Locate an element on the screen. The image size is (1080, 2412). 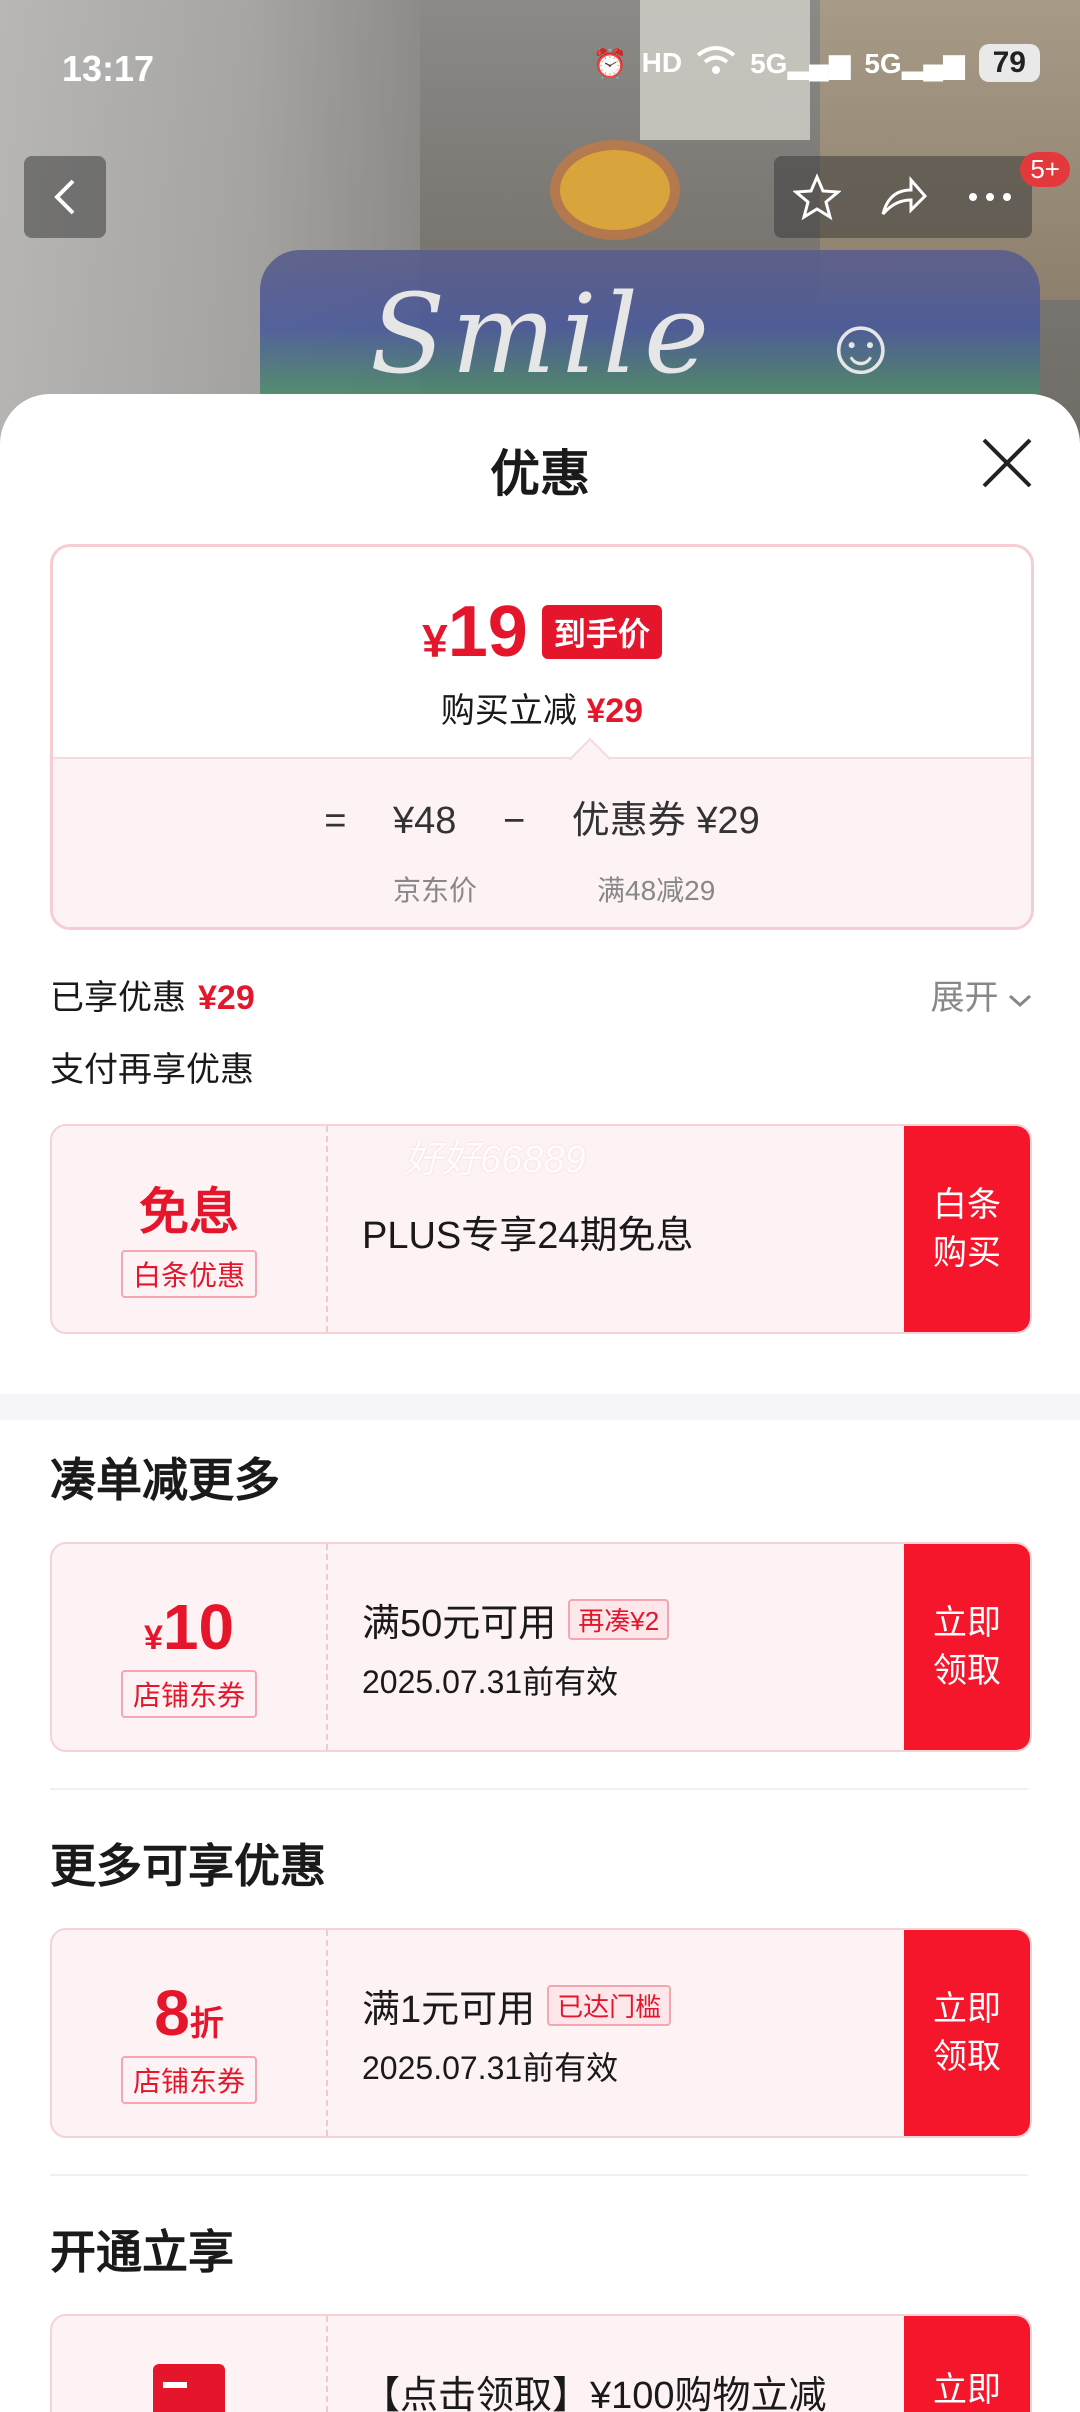
coupon1-amount-row: ¥10 is located at coordinates (189, 1627).